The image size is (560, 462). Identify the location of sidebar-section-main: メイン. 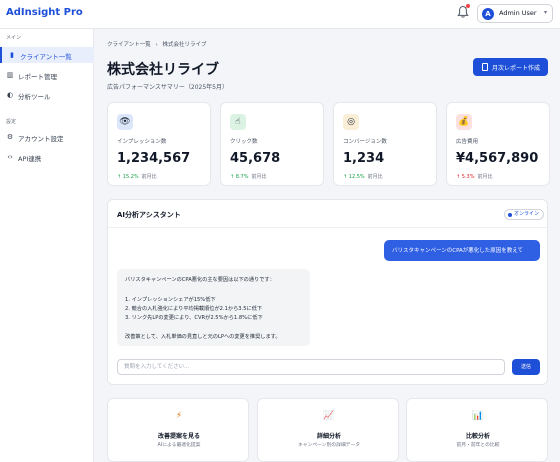
(14, 38).